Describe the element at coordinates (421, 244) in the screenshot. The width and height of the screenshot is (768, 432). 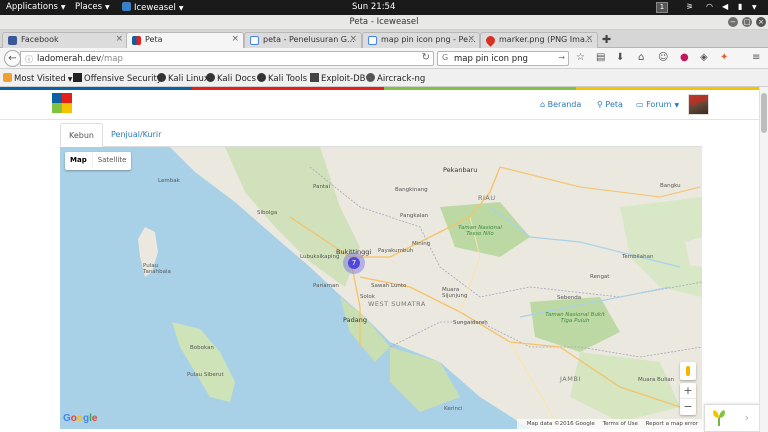
I see `map-label: Mining` at that location.